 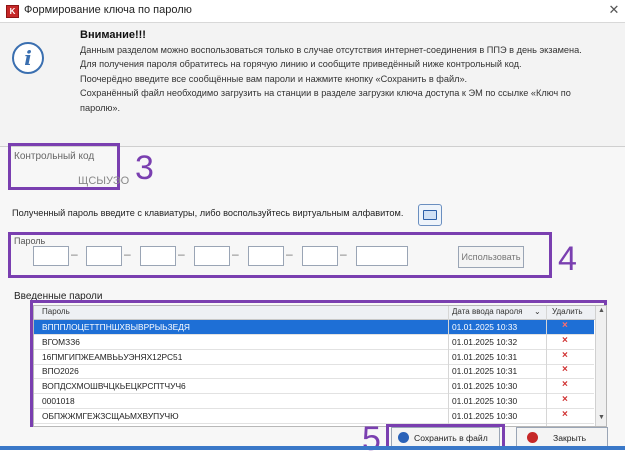 I want to click on vertical-scrollbar: ▲ ▼, so click(x=600, y=366).